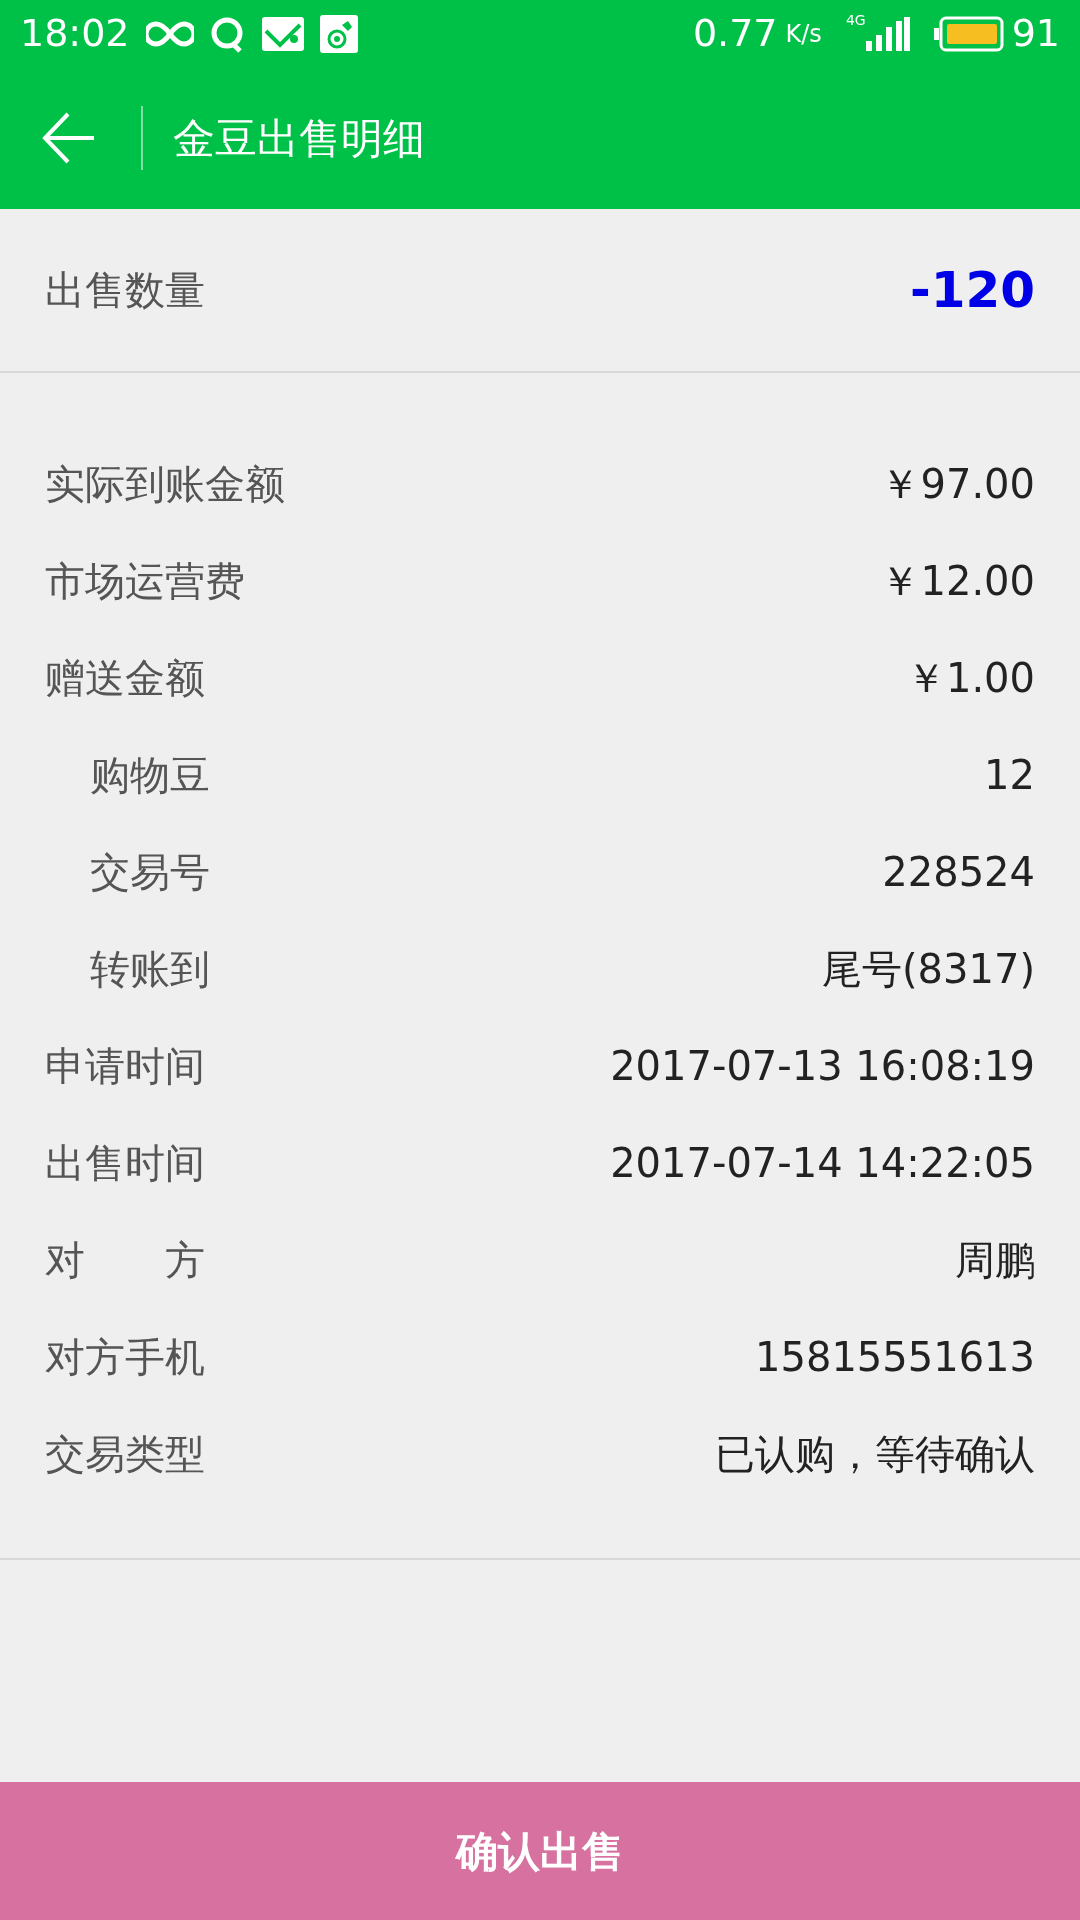 This screenshot has height=1920, width=1080. I want to click on detail-label: 对 方, so click(125, 1260).